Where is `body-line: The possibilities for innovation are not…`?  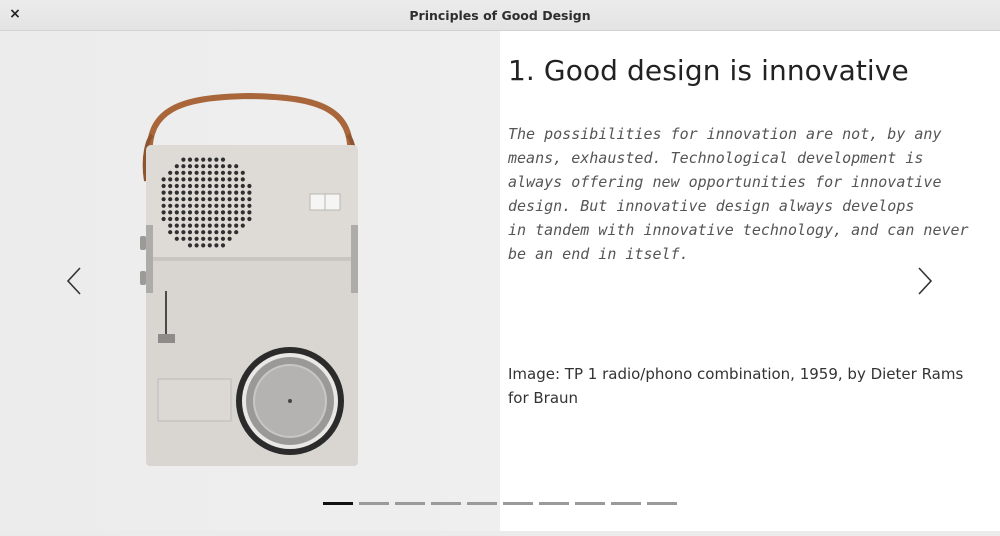 body-line: The possibilities for innovation are not… is located at coordinates (725, 134).